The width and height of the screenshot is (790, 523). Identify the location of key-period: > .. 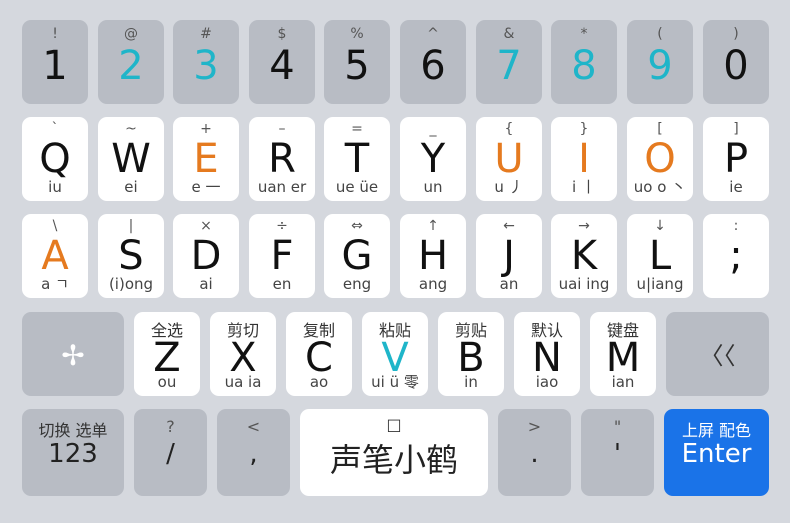
(534, 452).